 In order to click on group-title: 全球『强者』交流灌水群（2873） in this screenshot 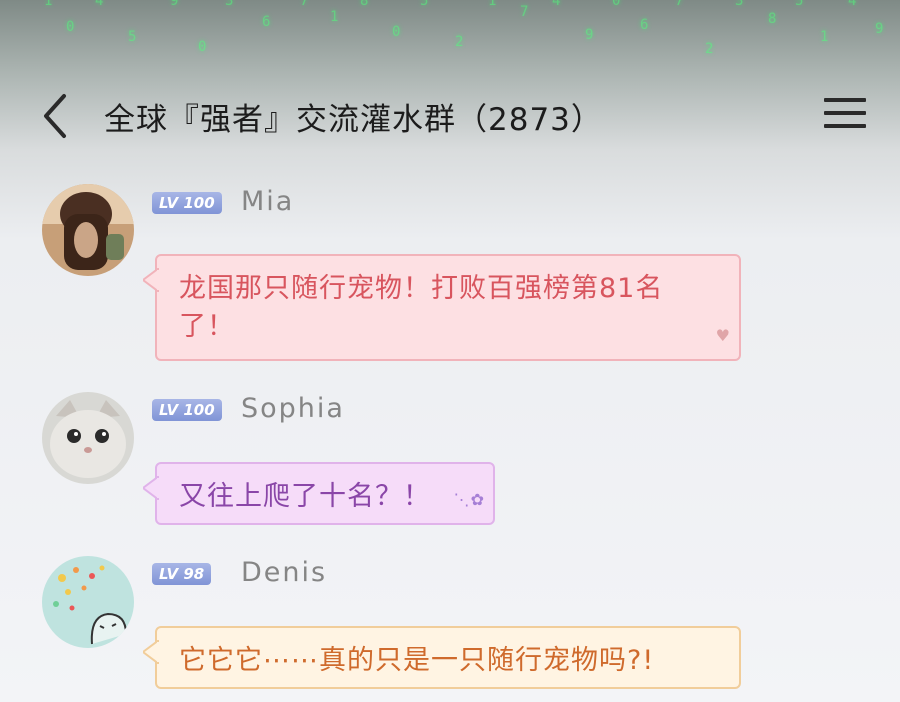, I will do `click(353, 120)`.